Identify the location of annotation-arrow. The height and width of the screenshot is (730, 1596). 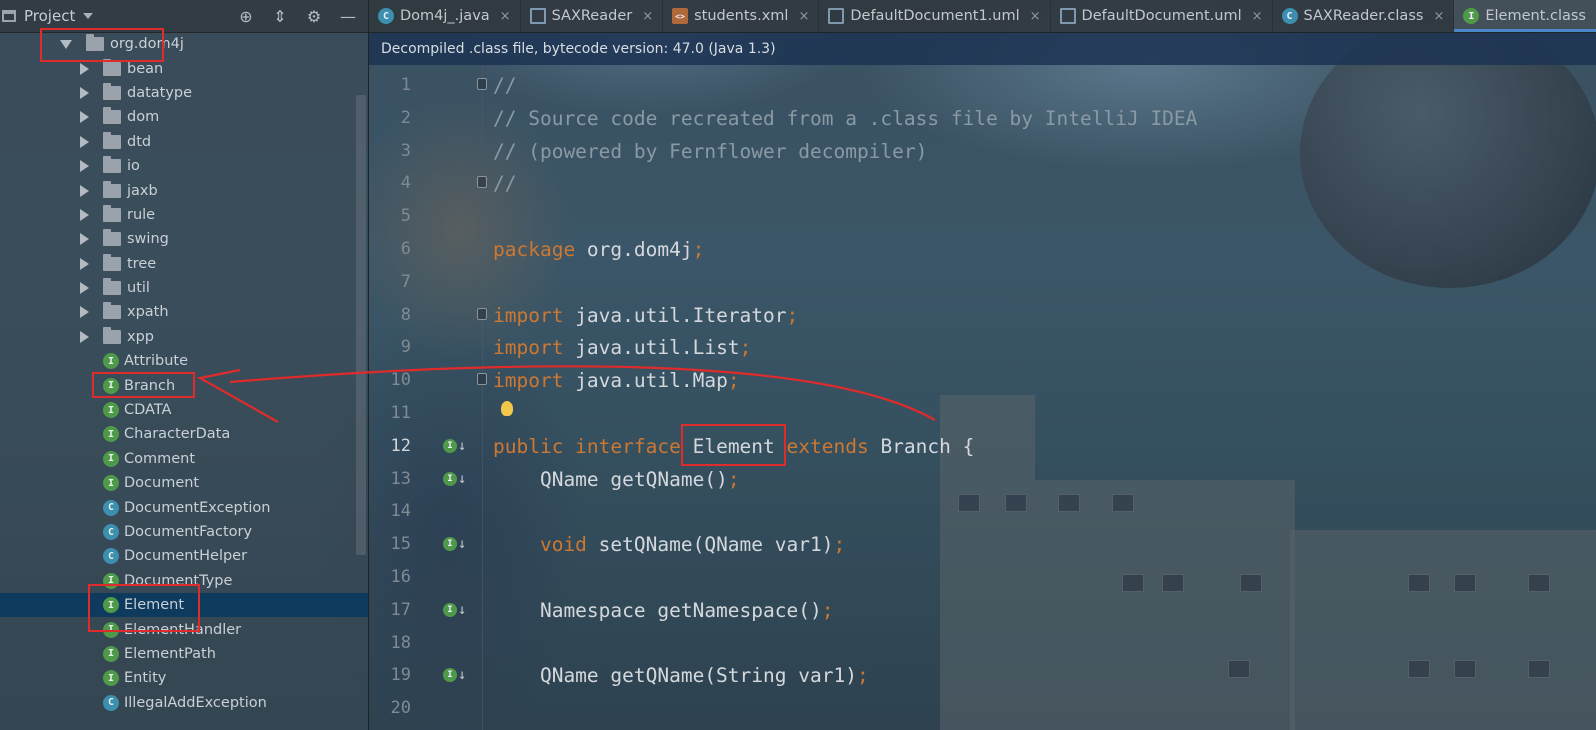
(566, 394).